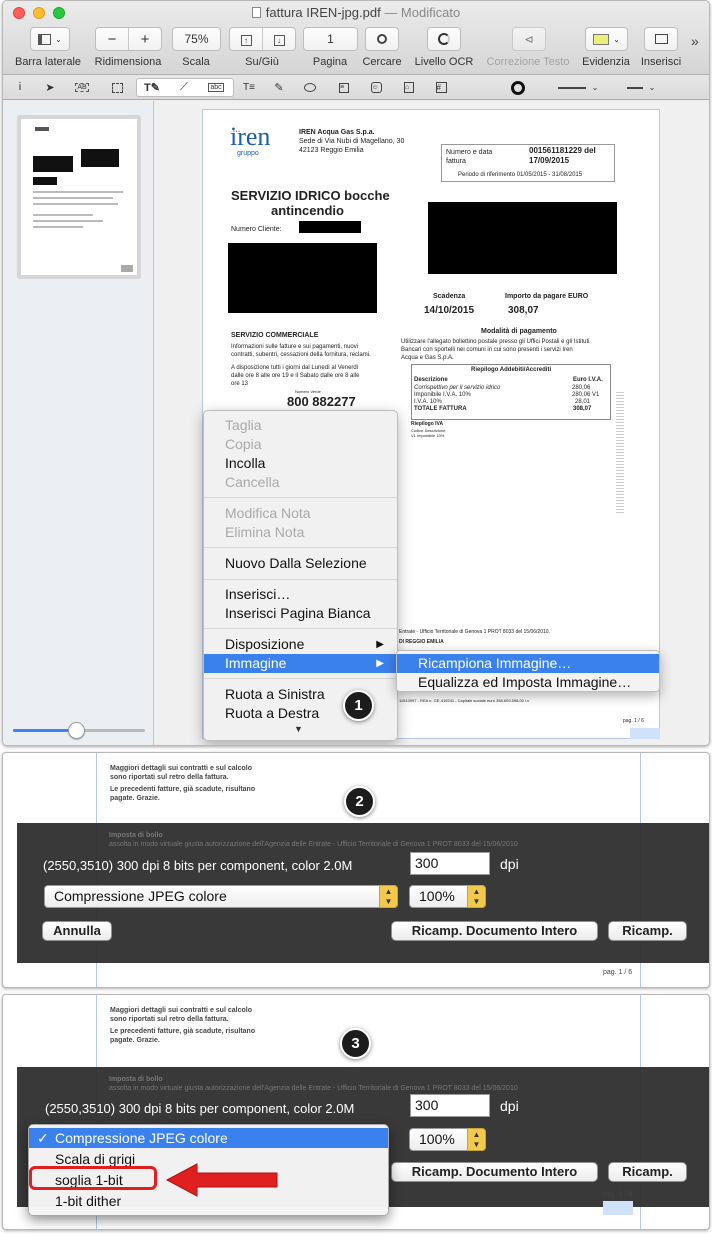 The width and height of the screenshot is (712, 1239). I want to click on bg-page-number: pag. 1 / 6, so click(618, 1194).